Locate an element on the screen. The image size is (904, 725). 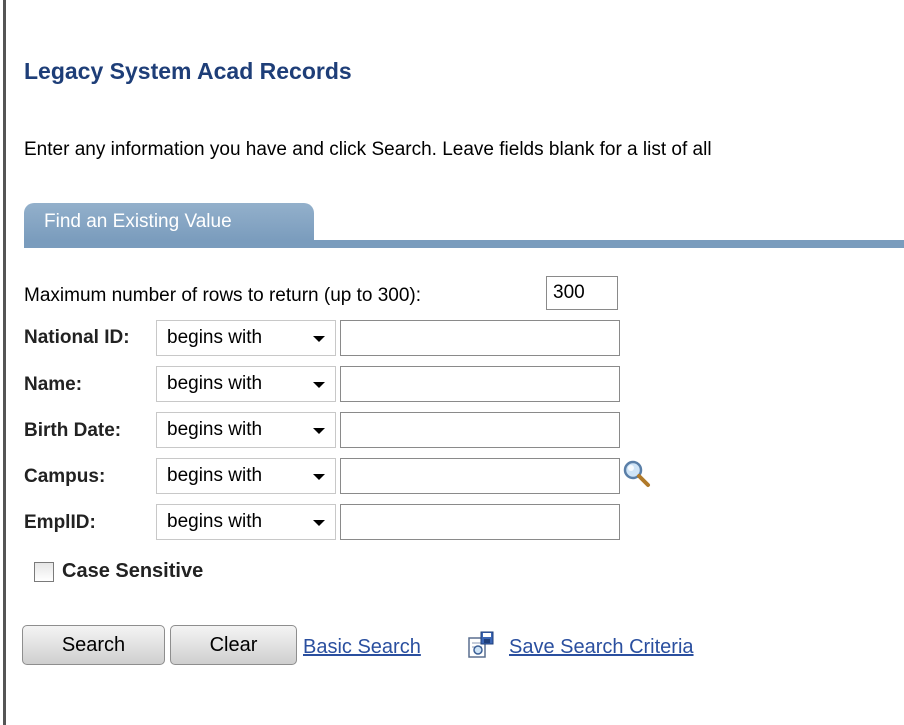
case-sensitive-checkbox is located at coordinates (44, 572).